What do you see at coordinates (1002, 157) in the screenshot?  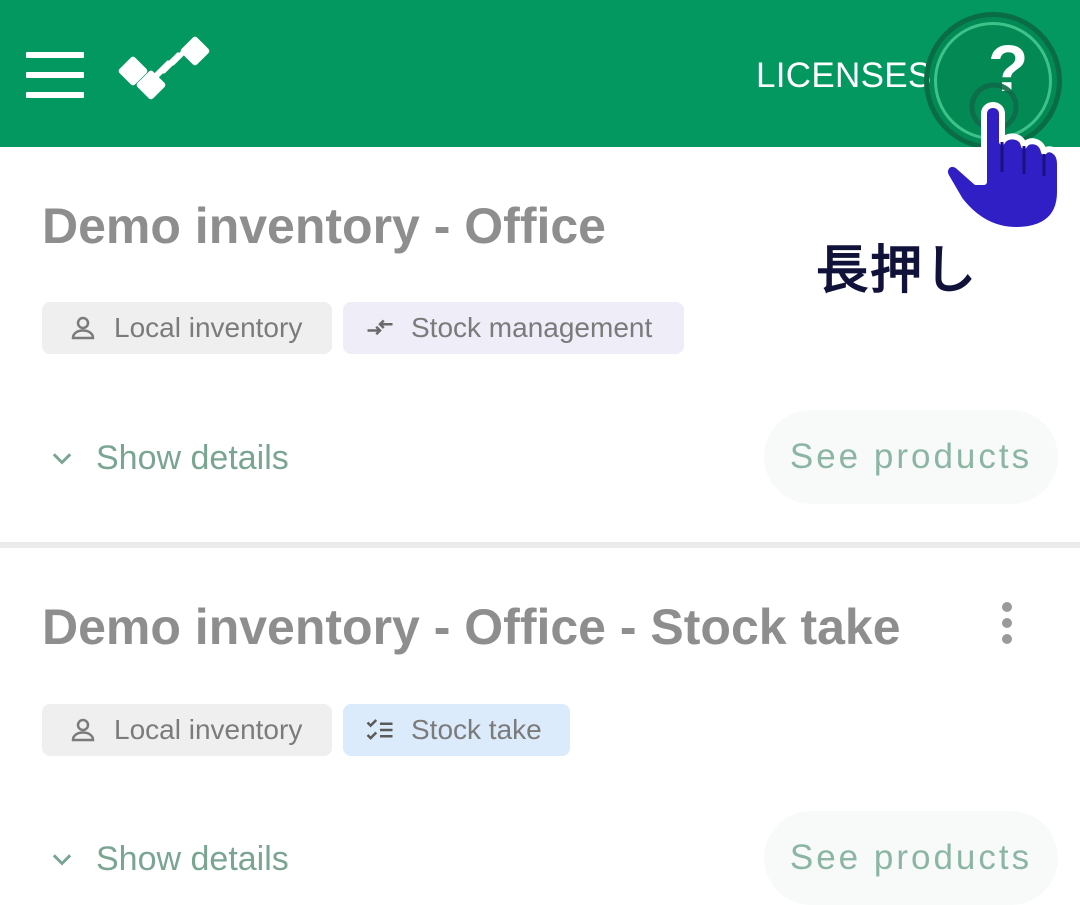 I see `pointing-hand-icon` at bounding box center [1002, 157].